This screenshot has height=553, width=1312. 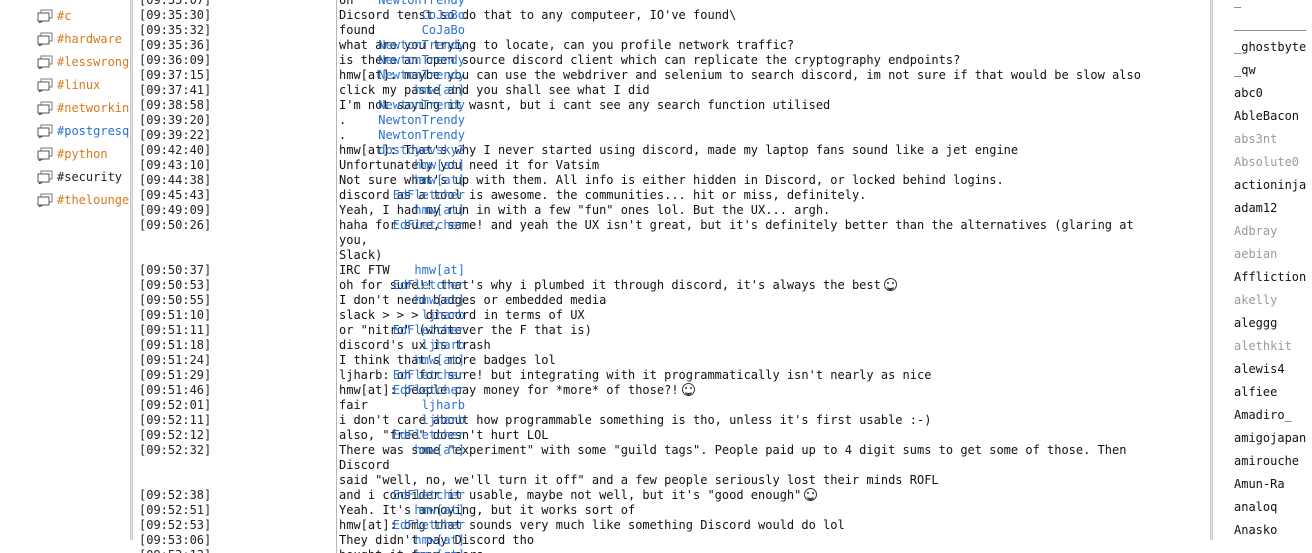 I want to click on user-item: aebian, so click(x=1255, y=253).